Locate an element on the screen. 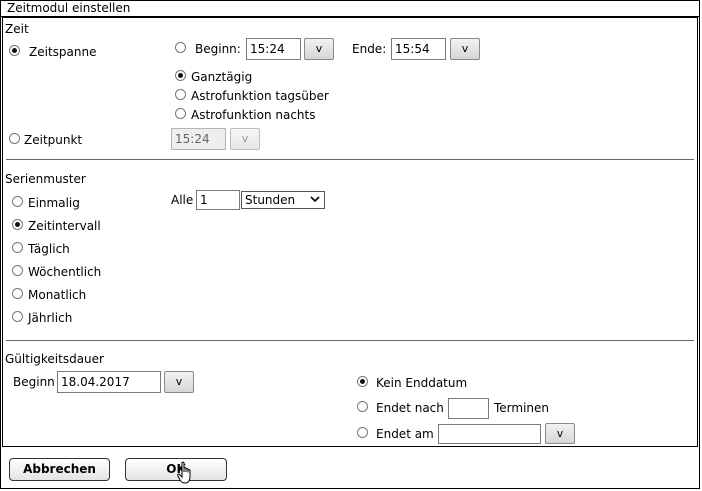 This screenshot has height=491, width=702. intervall-unit-select: Stunden is located at coordinates (283, 200).